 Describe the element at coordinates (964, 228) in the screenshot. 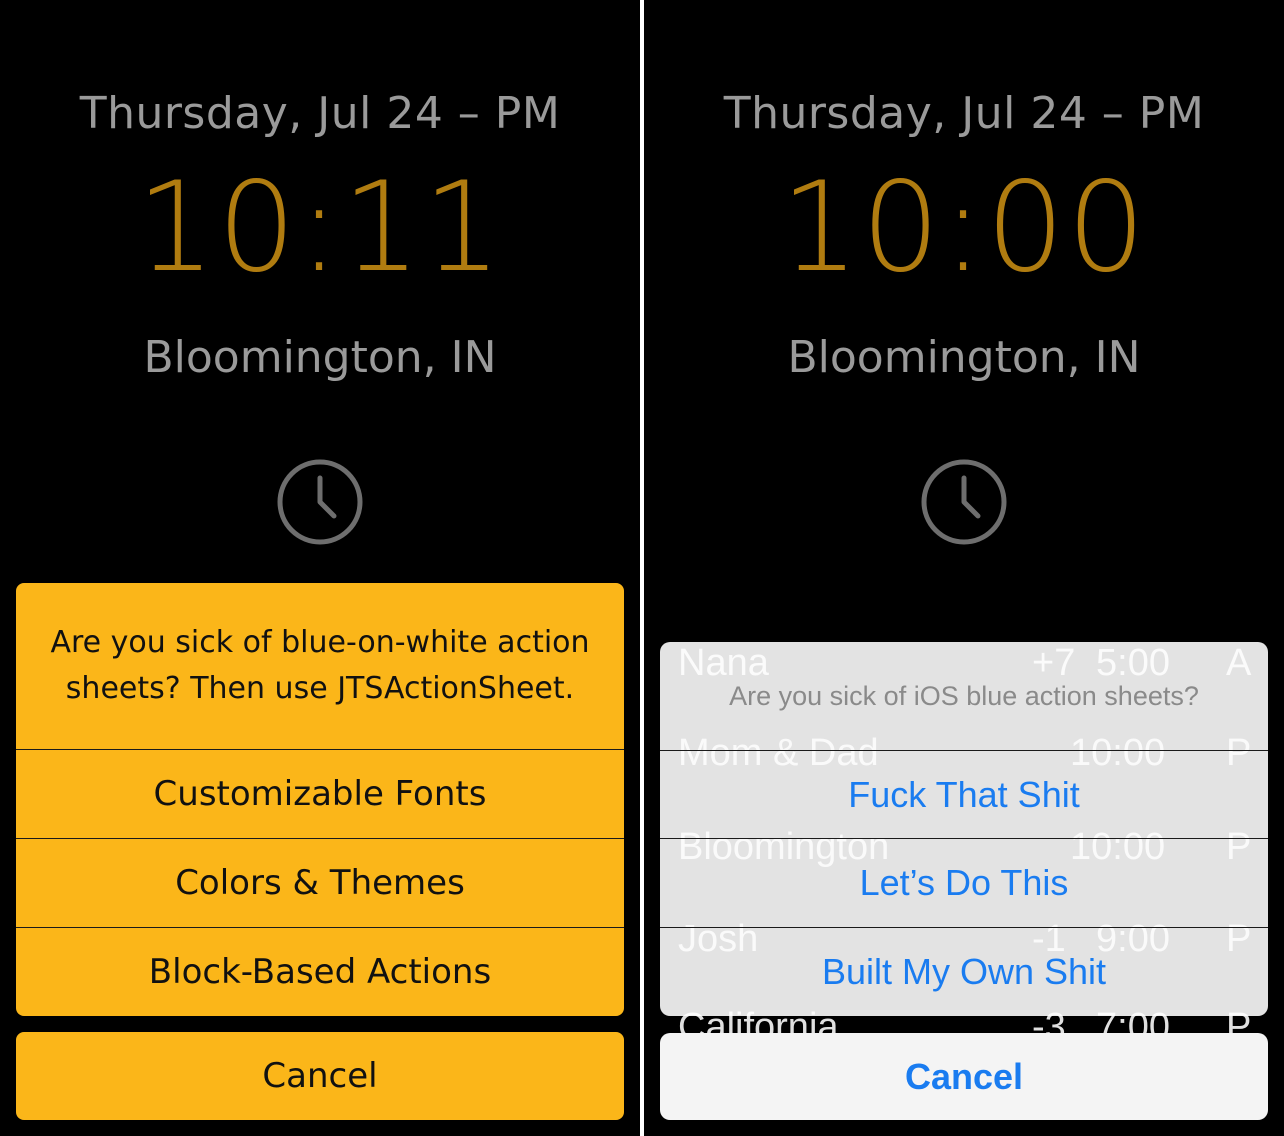

I see `time-display: 10:00` at that location.